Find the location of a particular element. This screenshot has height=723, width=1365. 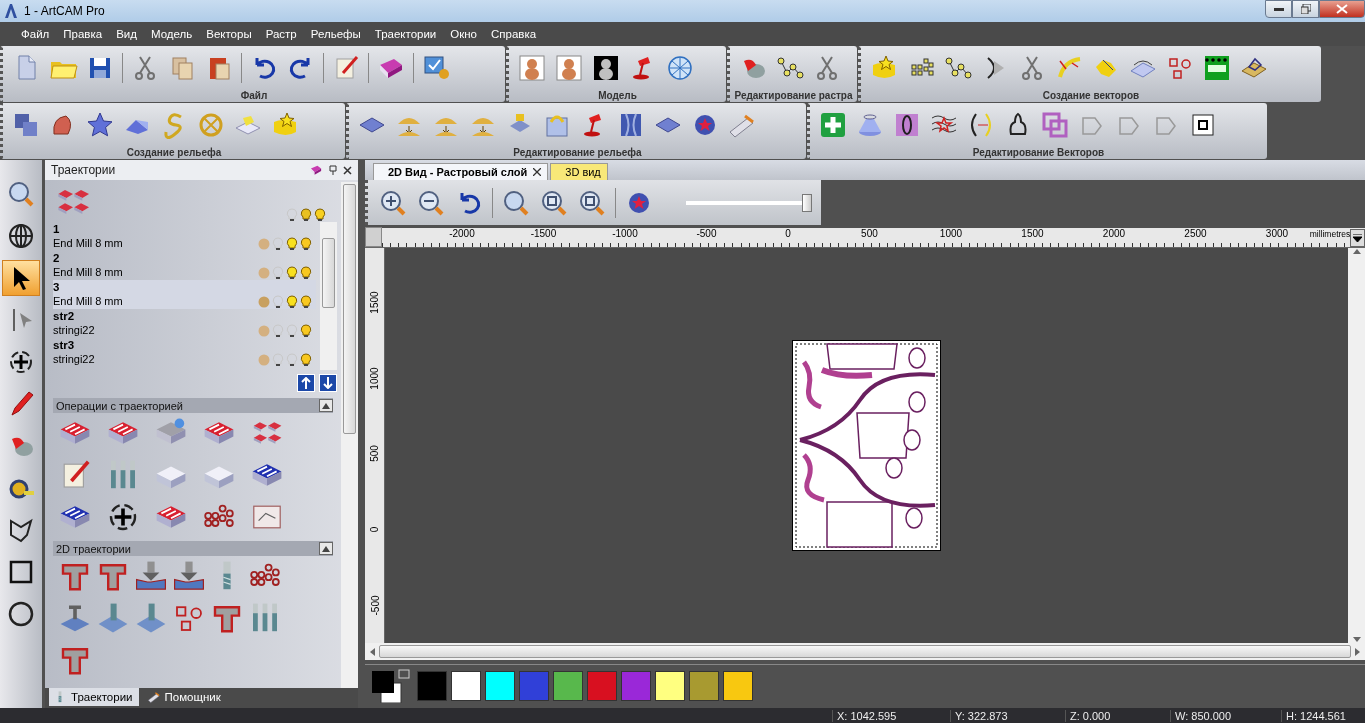

restore-button is located at coordinates (1305, 9).